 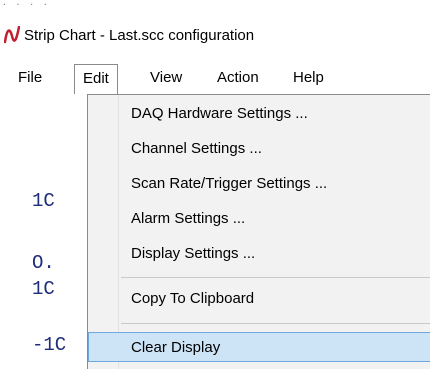 What do you see at coordinates (238, 78) in the screenshot?
I see `menu-action: Action` at bounding box center [238, 78].